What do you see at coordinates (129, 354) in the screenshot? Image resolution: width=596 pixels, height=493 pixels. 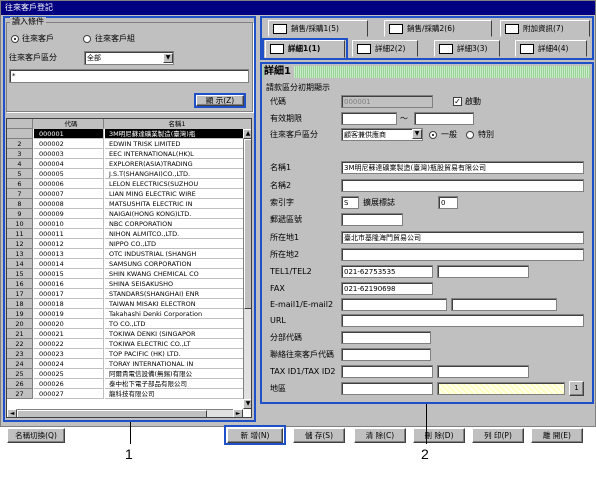 I see `table-row: 23 000023 TOP PACIFIC (HK) LTD.` at bounding box center [129, 354].